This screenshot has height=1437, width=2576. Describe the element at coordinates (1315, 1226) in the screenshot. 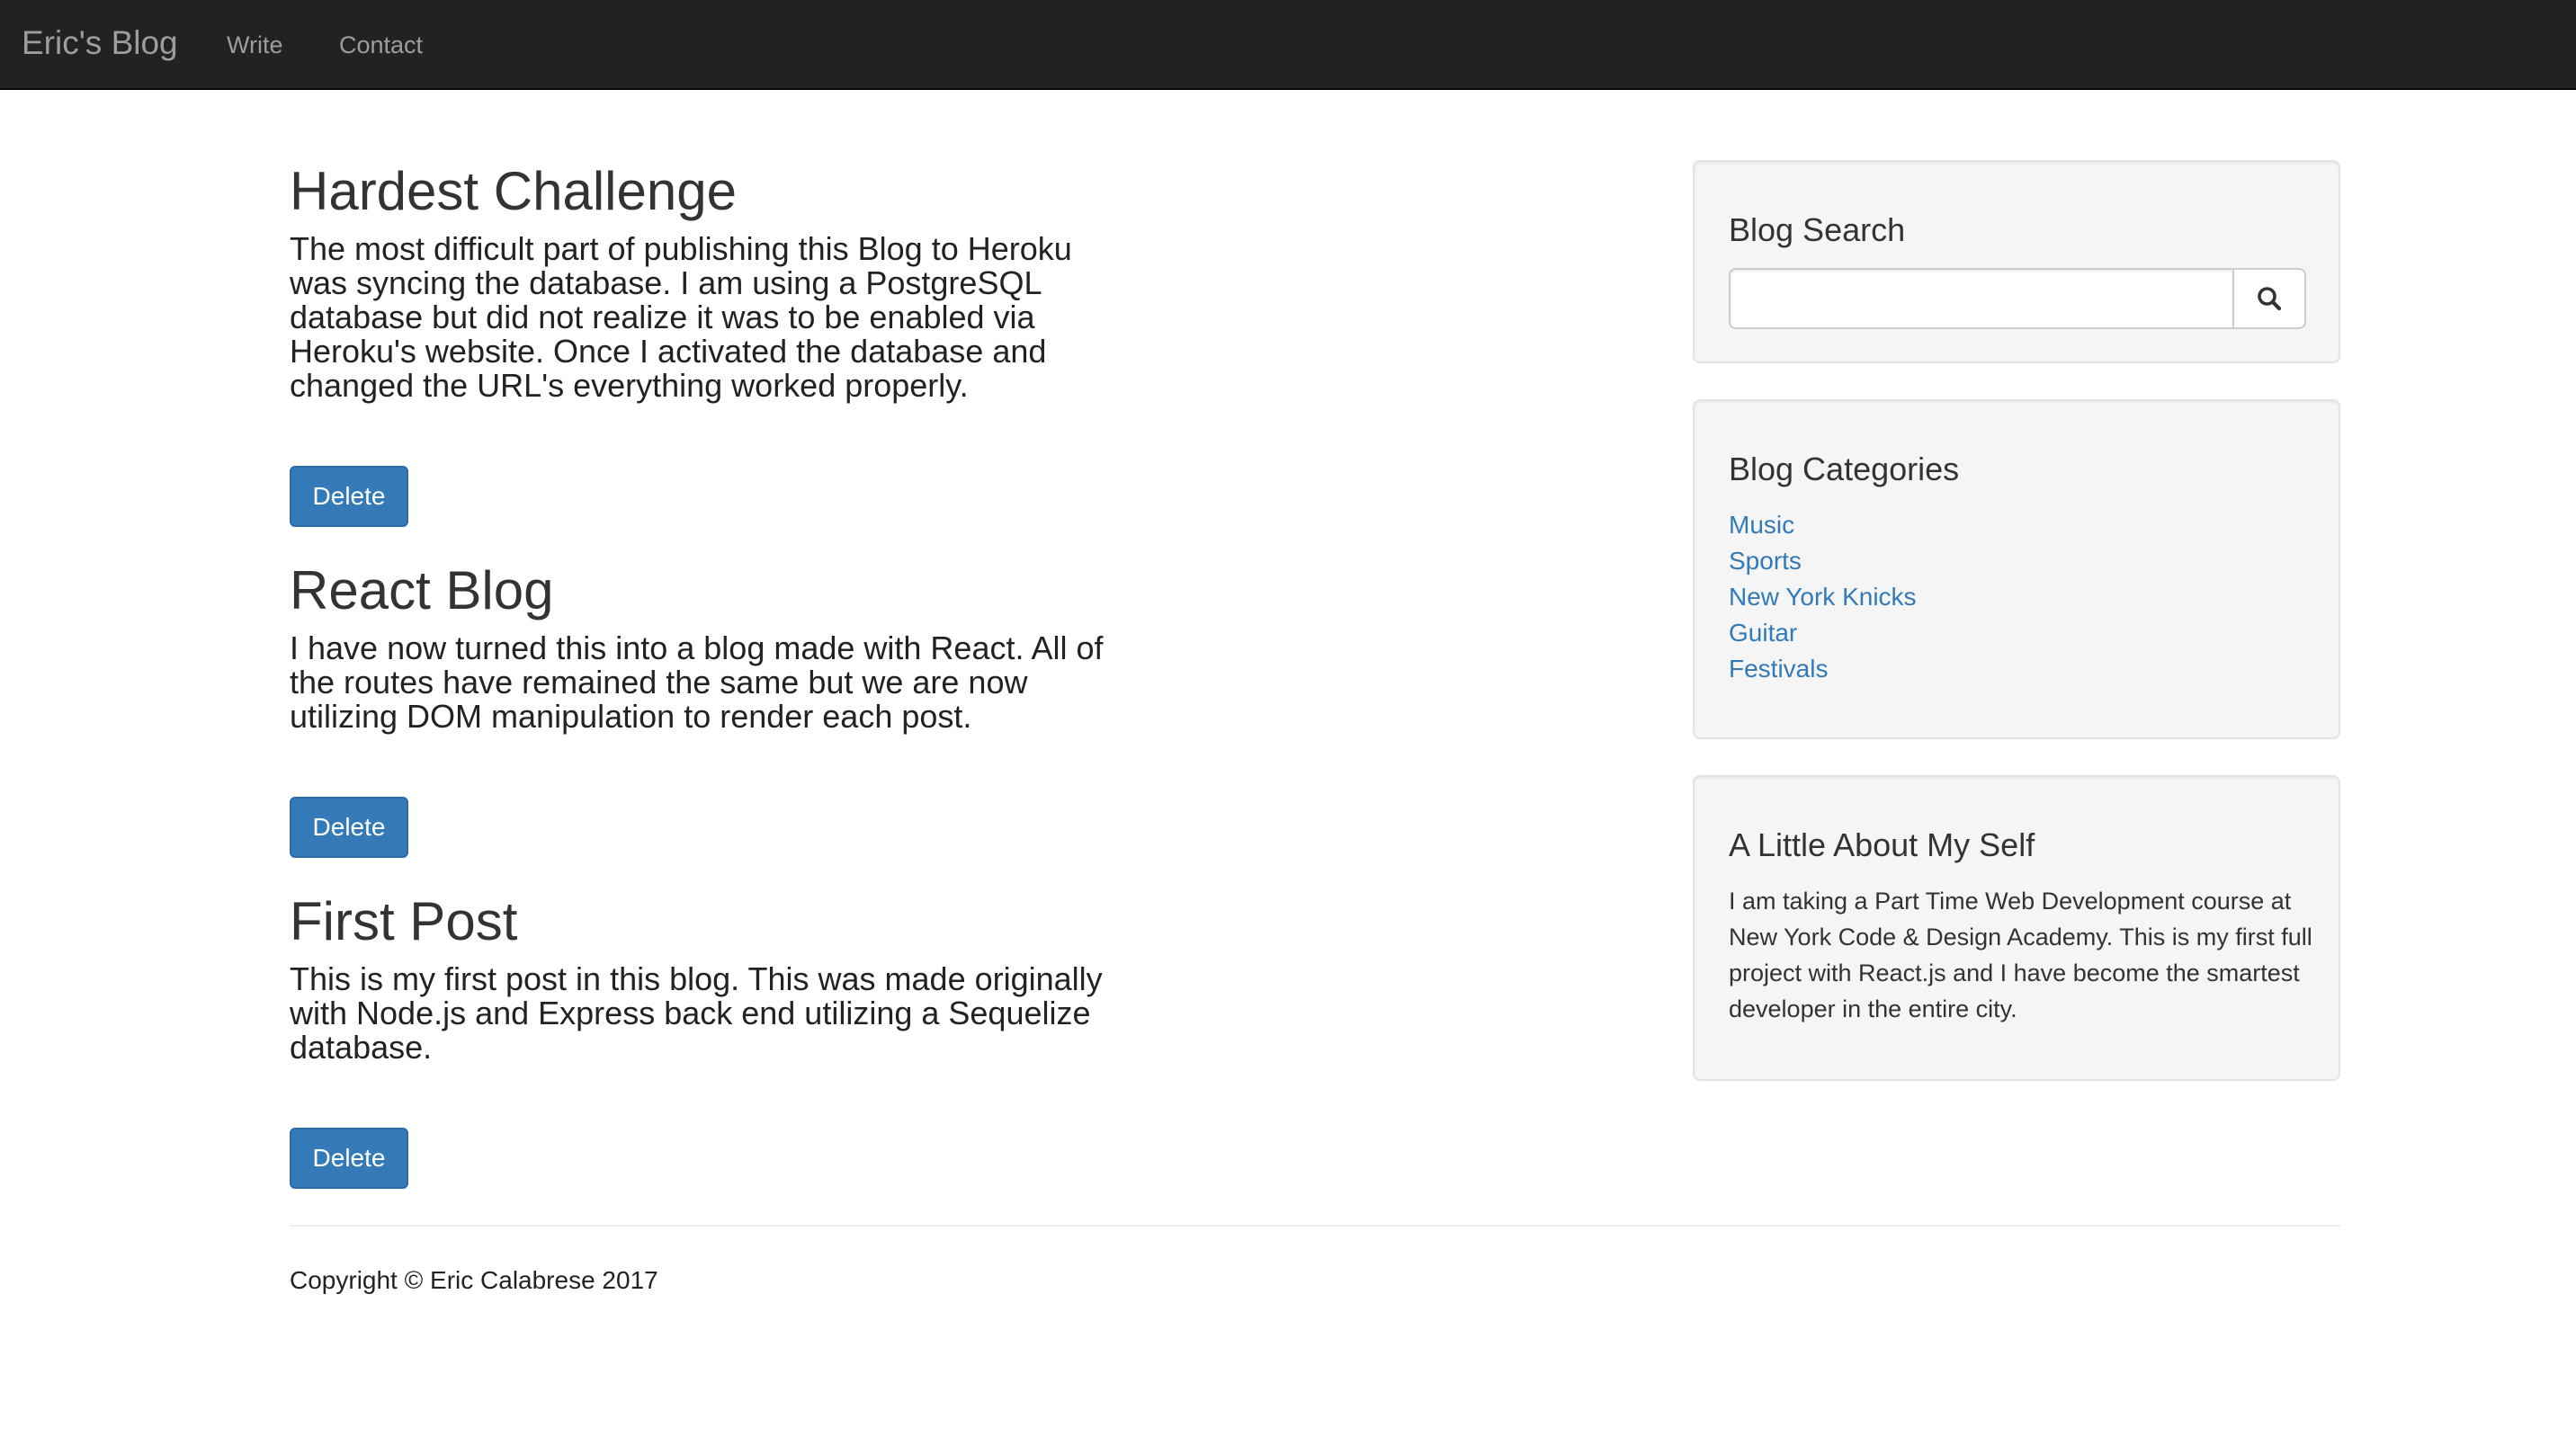

I see `footer-divider` at that location.